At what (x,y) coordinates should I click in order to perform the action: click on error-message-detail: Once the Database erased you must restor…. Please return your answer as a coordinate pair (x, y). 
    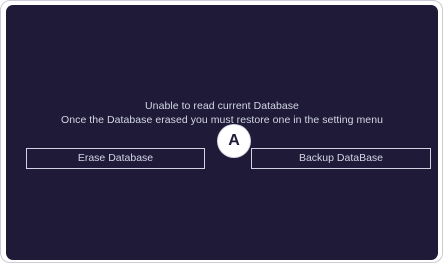
    Looking at the image, I should click on (222, 120).